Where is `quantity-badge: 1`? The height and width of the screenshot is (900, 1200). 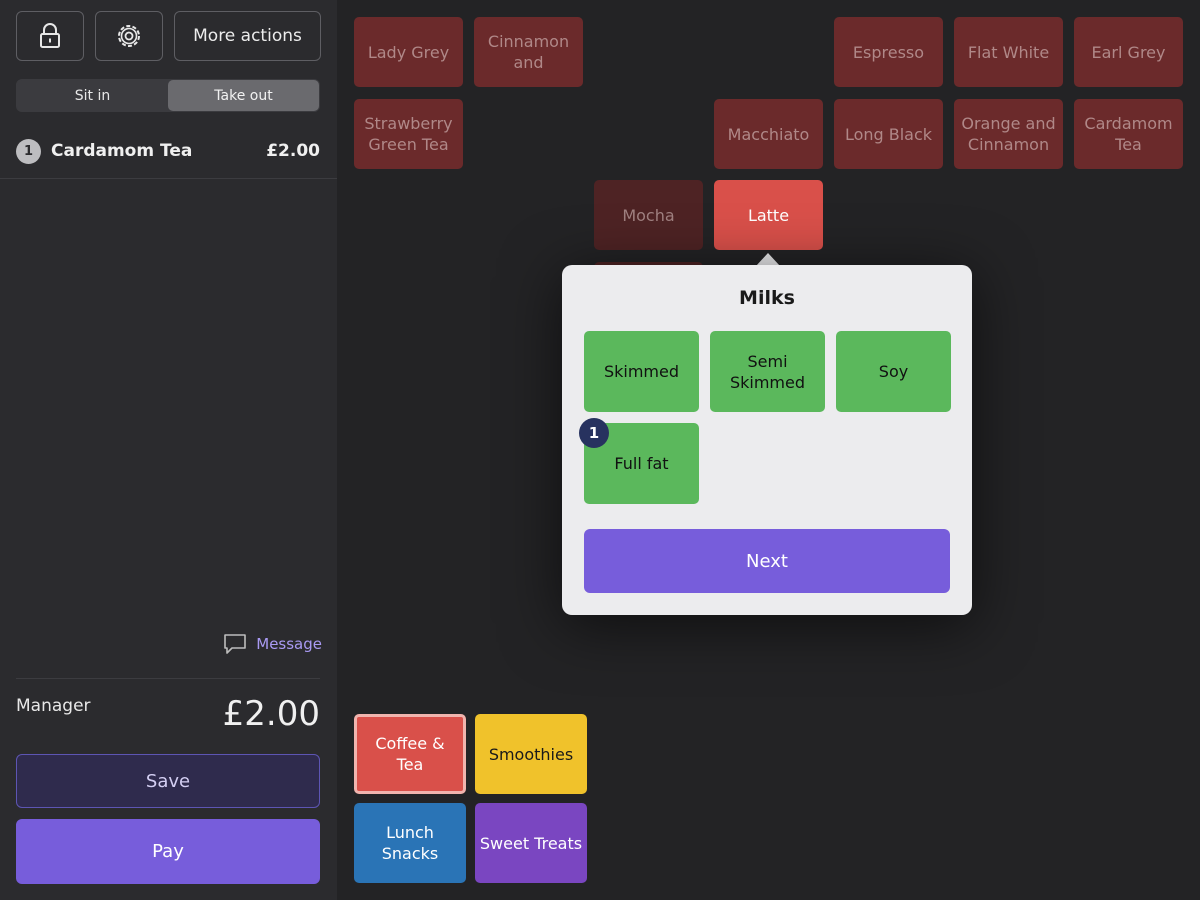 quantity-badge: 1 is located at coordinates (28, 151).